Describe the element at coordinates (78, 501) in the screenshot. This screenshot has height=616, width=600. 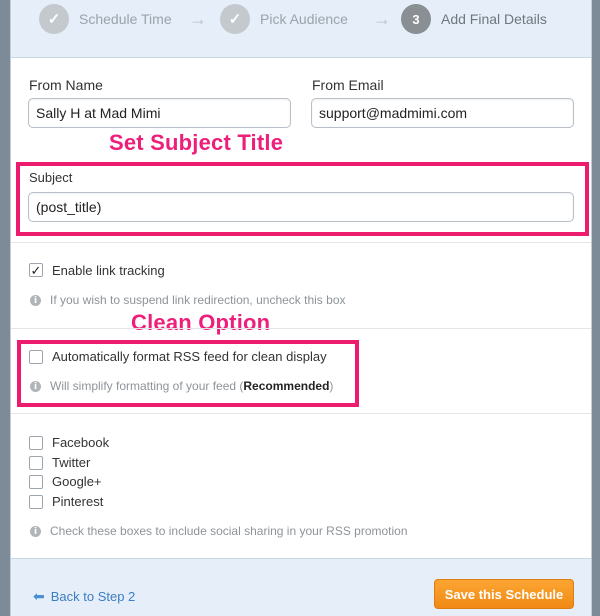
I see `pinterest-label: Pinterest` at that location.